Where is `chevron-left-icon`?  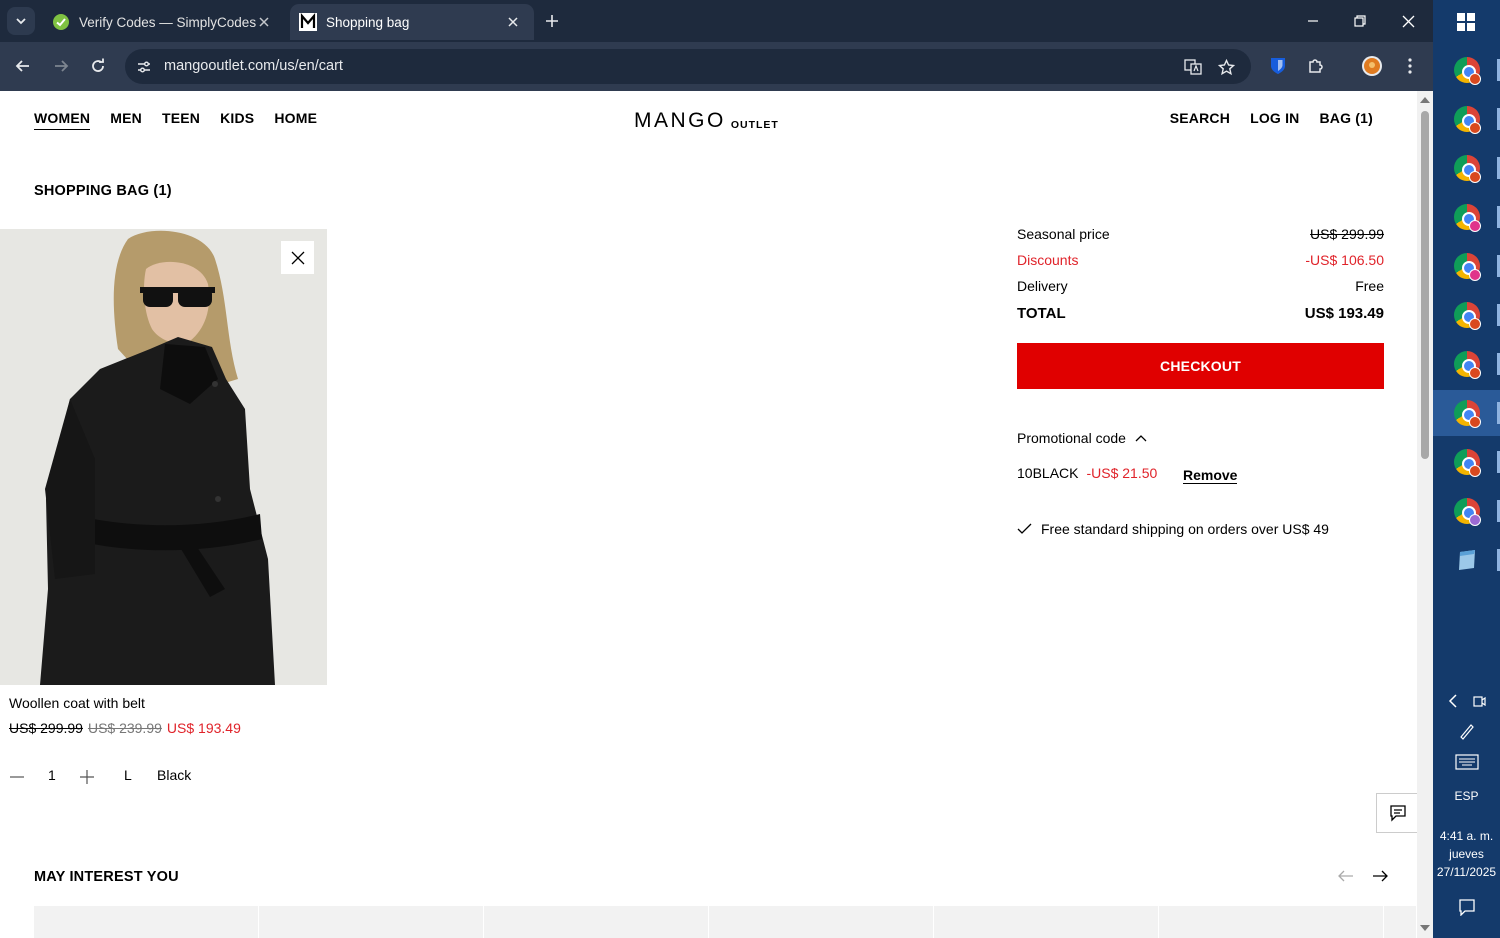 chevron-left-icon is located at coordinates (1453, 701).